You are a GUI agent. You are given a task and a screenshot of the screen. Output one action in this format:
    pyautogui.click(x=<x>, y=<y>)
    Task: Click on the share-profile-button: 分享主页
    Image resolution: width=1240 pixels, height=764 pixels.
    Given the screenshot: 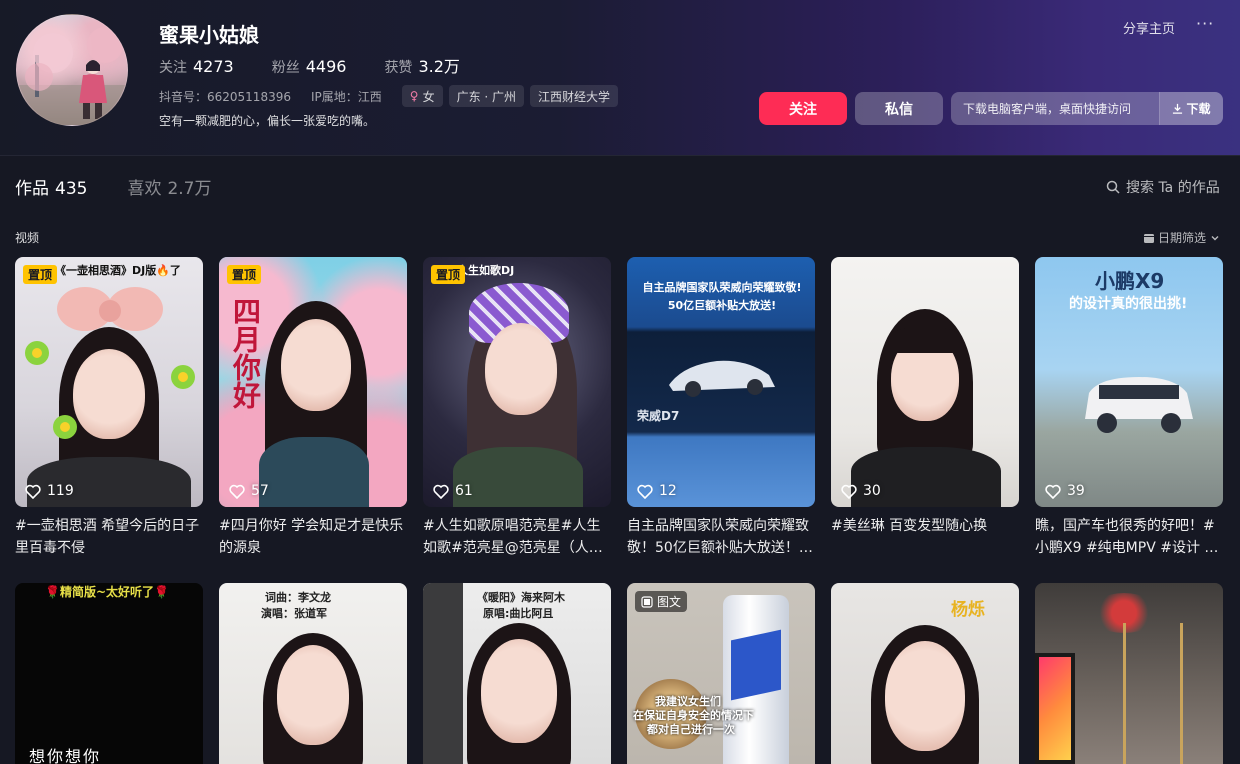 What is the action you would take?
    pyautogui.click(x=1149, y=27)
    